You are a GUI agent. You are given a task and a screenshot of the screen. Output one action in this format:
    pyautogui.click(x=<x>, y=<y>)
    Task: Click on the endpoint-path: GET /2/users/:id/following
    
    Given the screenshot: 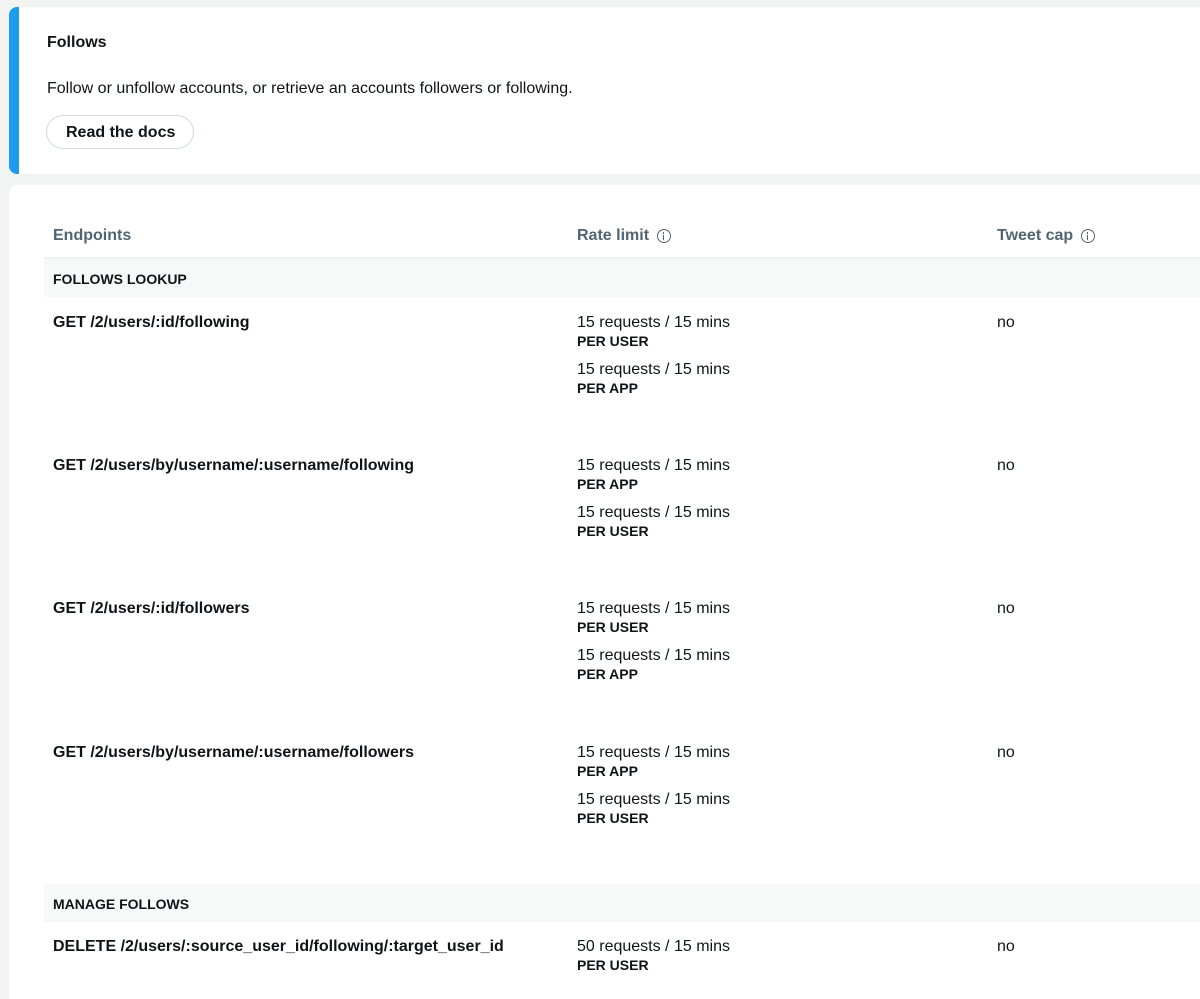 What is the action you would take?
    pyautogui.click(x=151, y=322)
    